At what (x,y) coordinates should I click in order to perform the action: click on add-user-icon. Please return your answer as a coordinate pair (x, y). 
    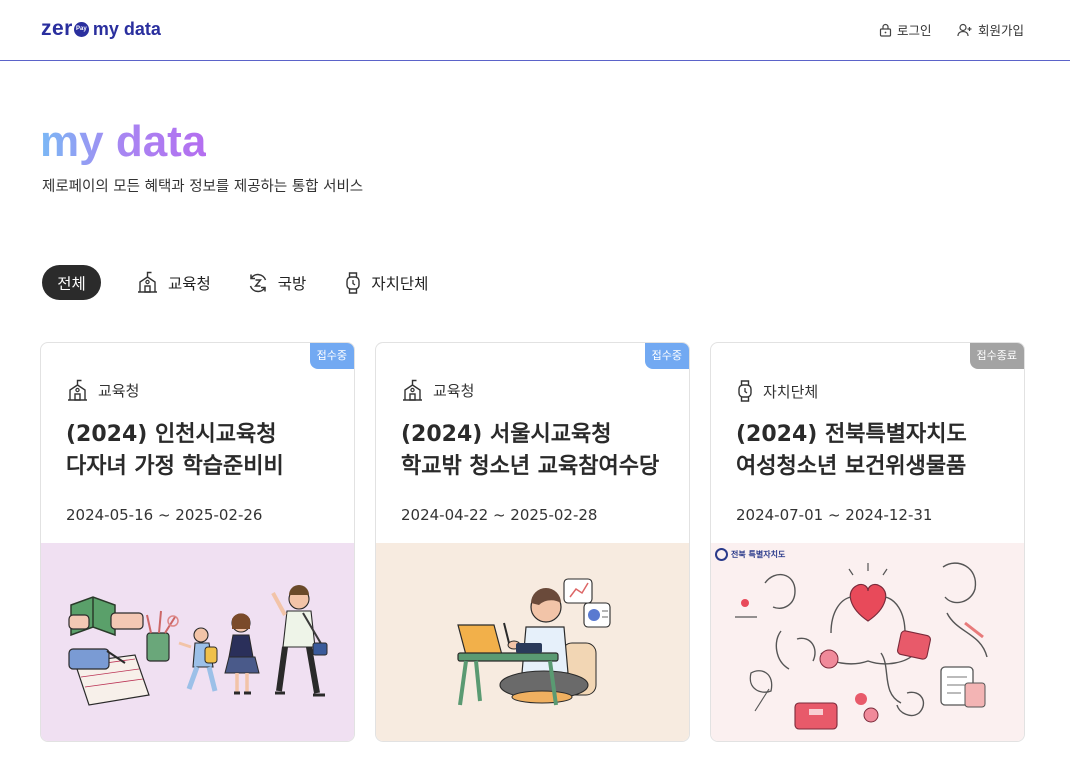
    Looking at the image, I should click on (964, 29).